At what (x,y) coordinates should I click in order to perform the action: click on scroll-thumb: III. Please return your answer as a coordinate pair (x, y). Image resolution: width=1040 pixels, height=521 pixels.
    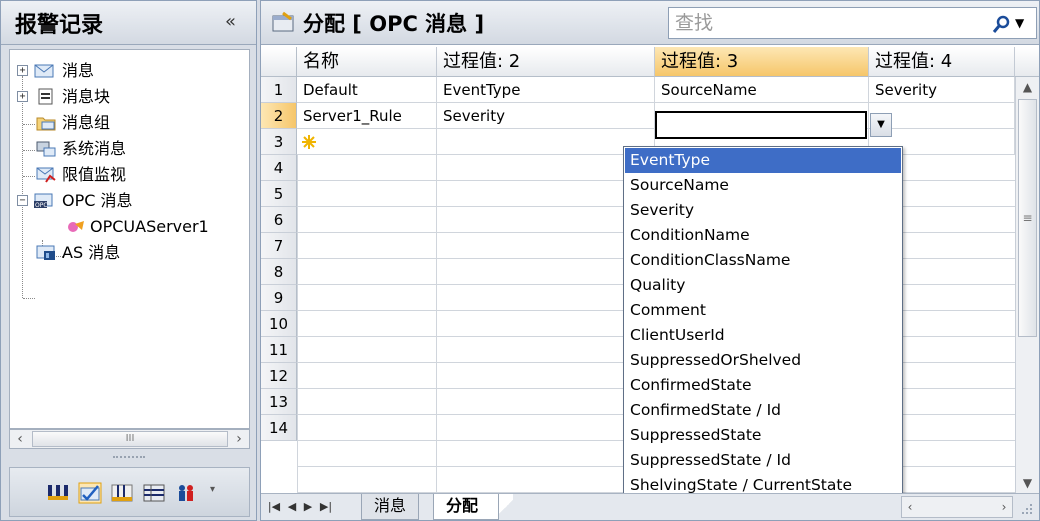
    Looking at the image, I should click on (130, 439).